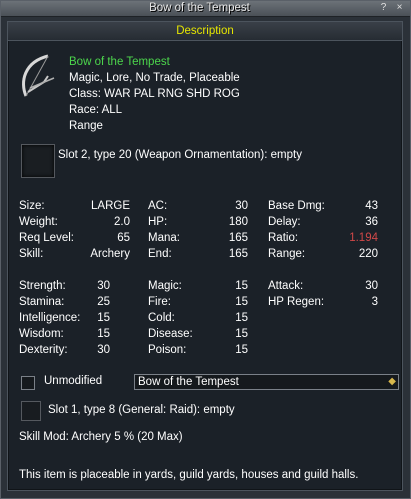  I want to click on stat-label: Ratio:, so click(283, 238).